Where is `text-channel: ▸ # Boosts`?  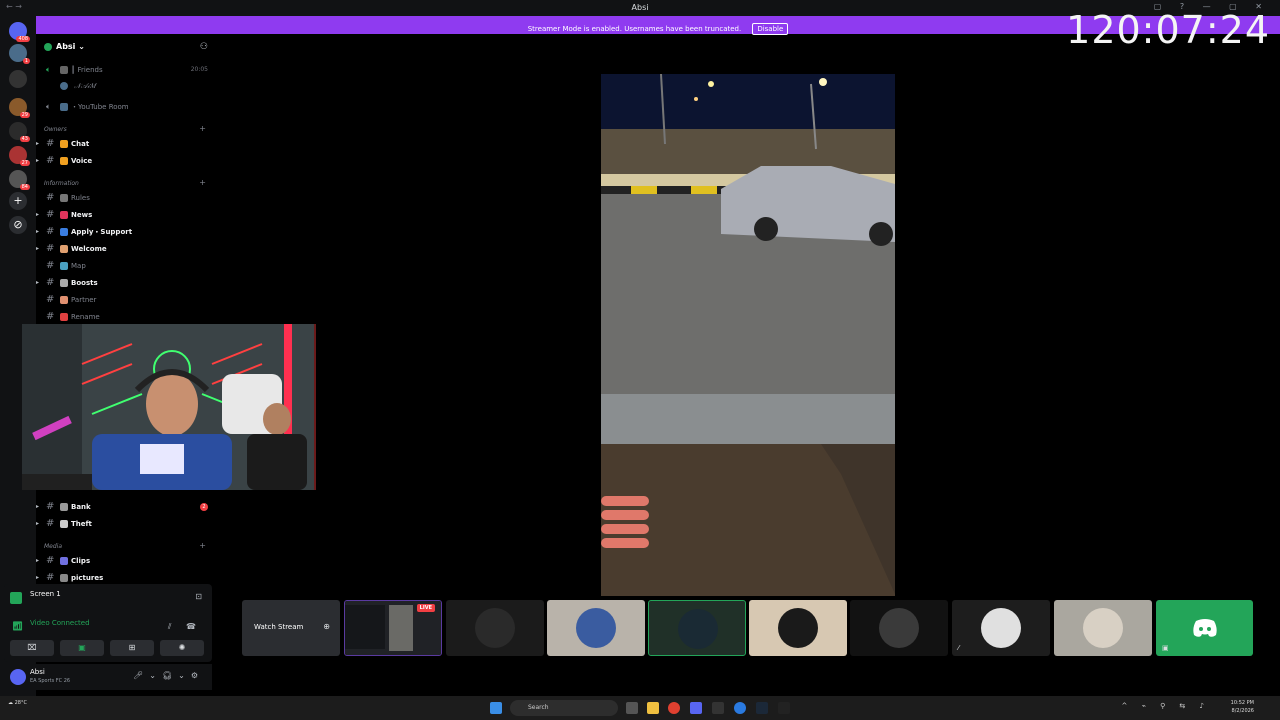 text-channel: ▸ # Boosts is located at coordinates (126, 283).